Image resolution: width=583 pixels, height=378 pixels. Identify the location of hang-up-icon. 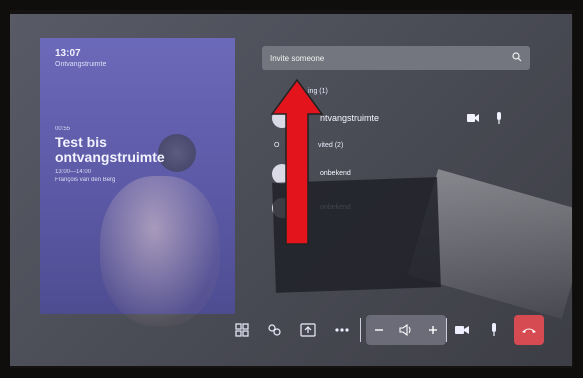
(529, 330).